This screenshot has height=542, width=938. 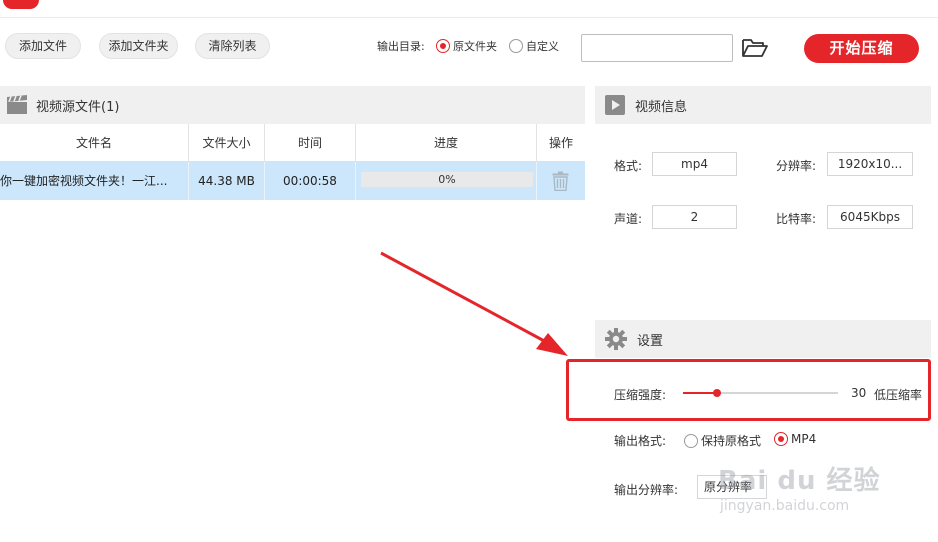 What do you see at coordinates (785, 506) in the screenshot?
I see `watermark-url: jingyan.baidu.com` at bounding box center [785, 506].